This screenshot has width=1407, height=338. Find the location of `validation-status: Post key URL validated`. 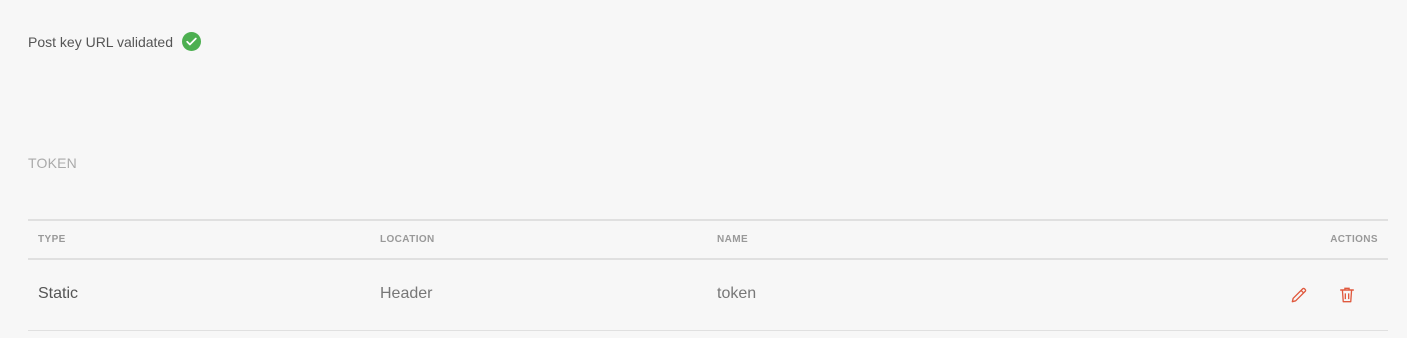

validation-status: Post key URL validated is located at coordinates (114, 41).